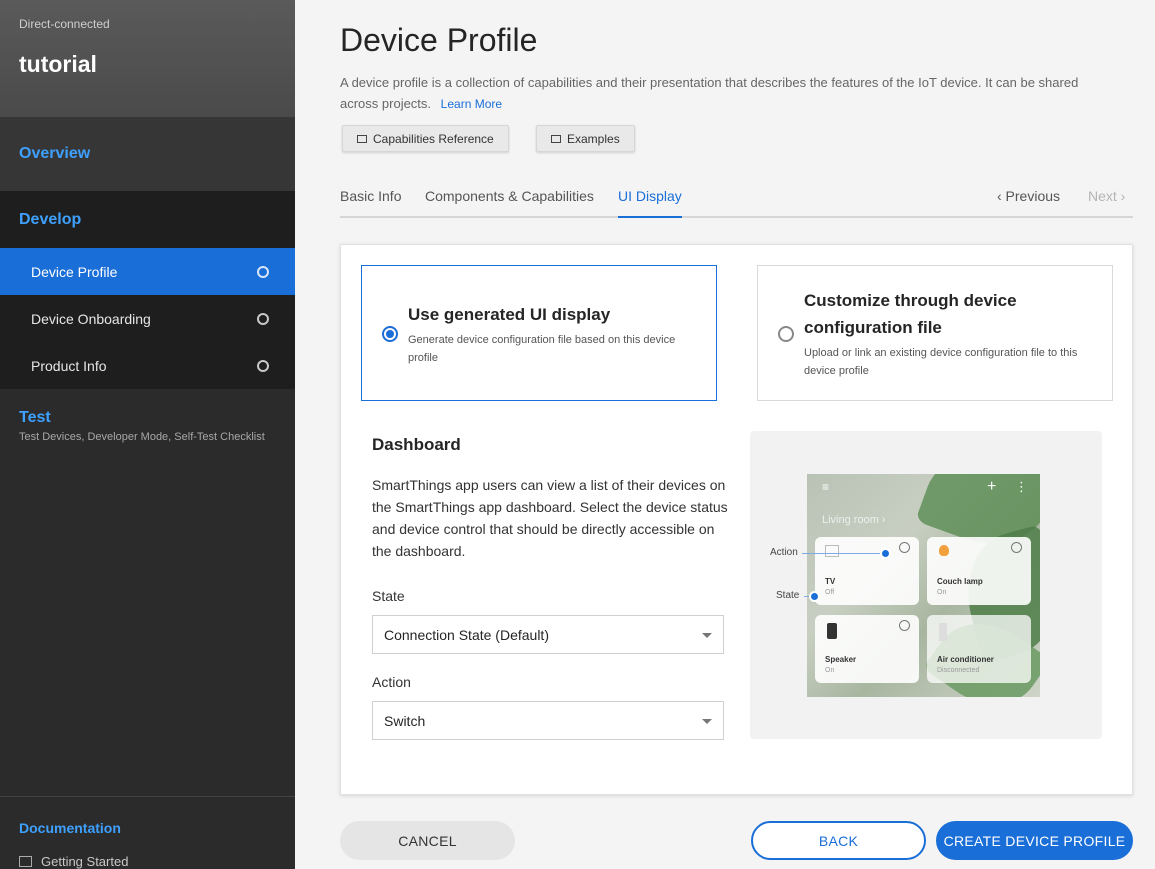  Describe the element at coordinates (854, 520) in the screenshot. I see `room-label: Living room ›` at that location.